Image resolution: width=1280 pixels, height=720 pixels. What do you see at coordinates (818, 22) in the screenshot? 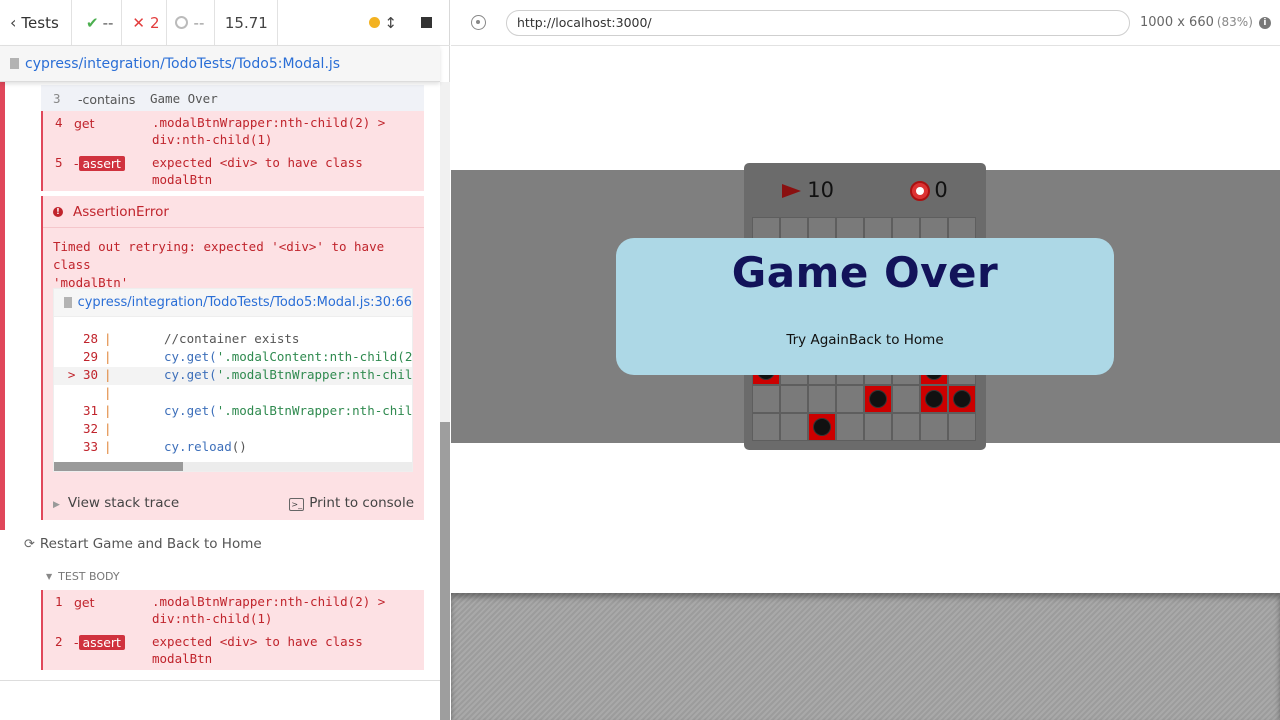
I see `url-bar: http://localhost:3000/` at bounding box center [818, 22].